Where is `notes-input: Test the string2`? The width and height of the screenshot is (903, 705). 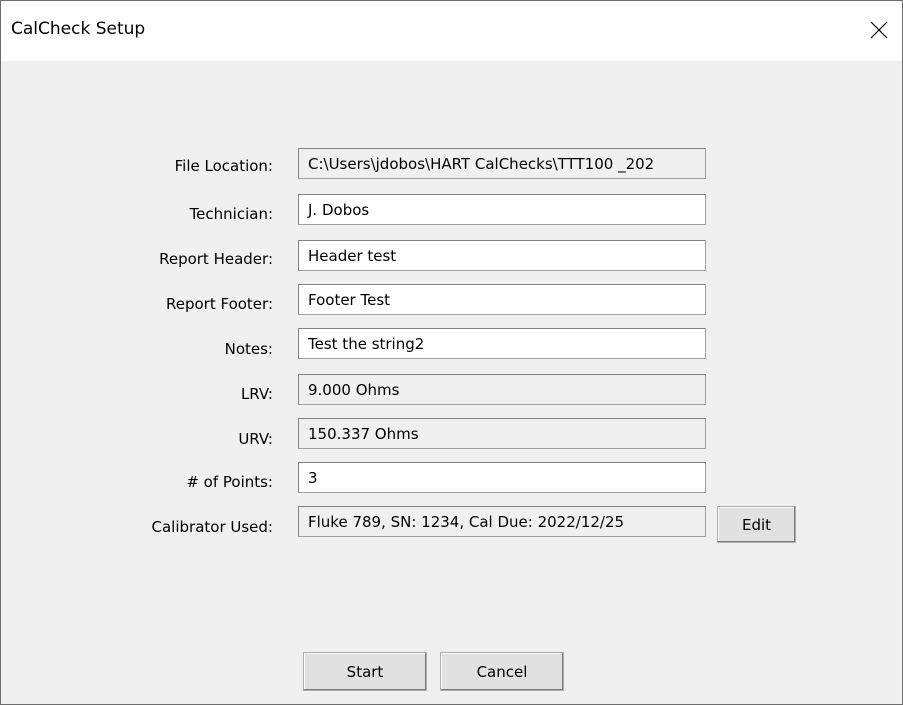 notes-input: Test the string2 is located at coordinates (502, 343).